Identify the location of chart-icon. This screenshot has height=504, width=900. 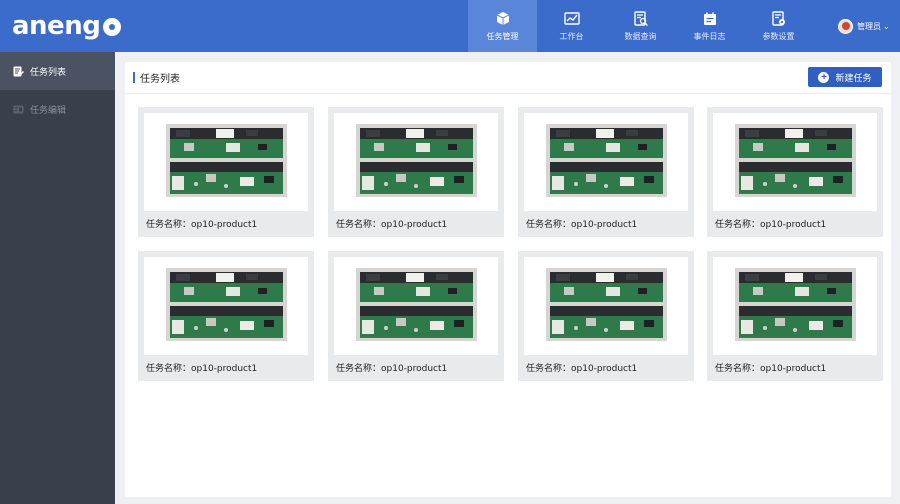
(571, 18).